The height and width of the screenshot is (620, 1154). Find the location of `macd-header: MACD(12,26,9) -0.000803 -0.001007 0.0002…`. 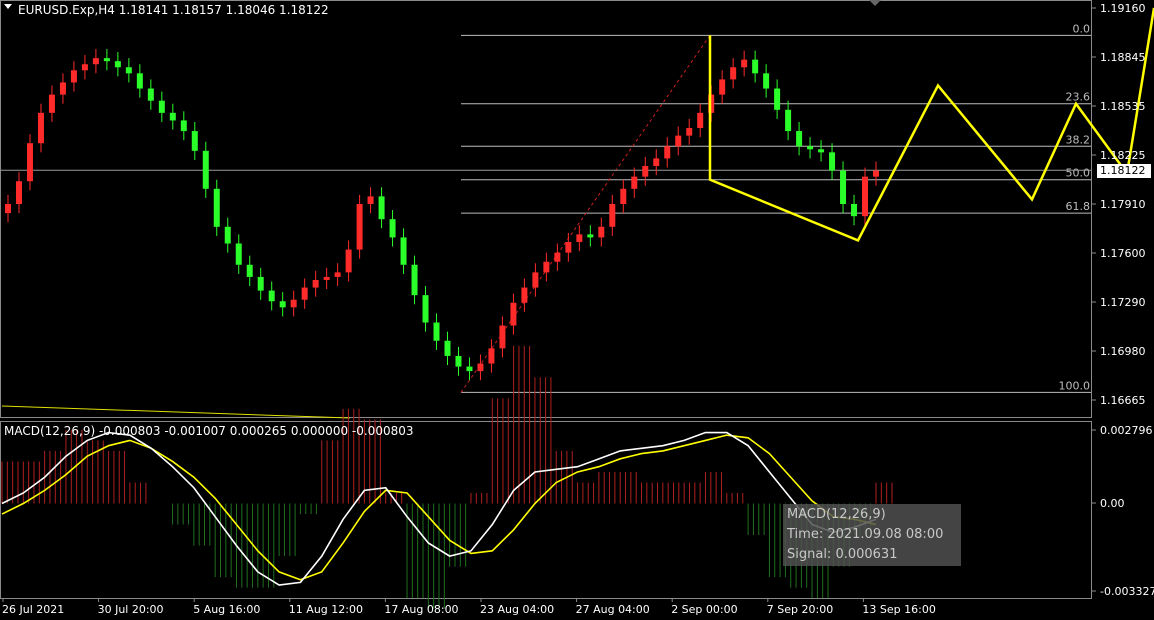

macd-header: MACD(12,26,9) -0.000803 -0.001007 0.0002… is located at coordinates (209, 431).